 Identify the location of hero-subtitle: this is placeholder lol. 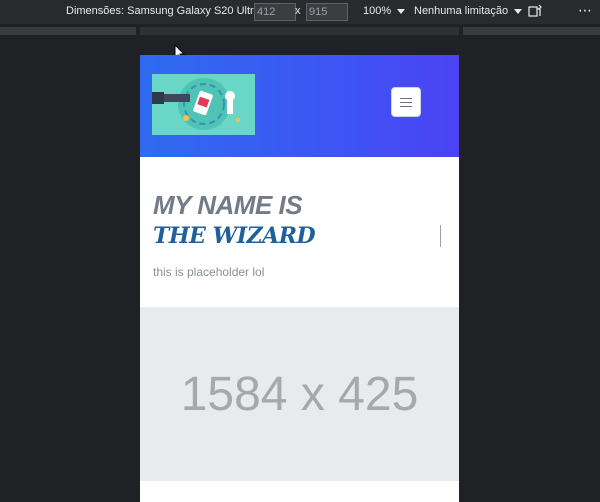
(209, 272).